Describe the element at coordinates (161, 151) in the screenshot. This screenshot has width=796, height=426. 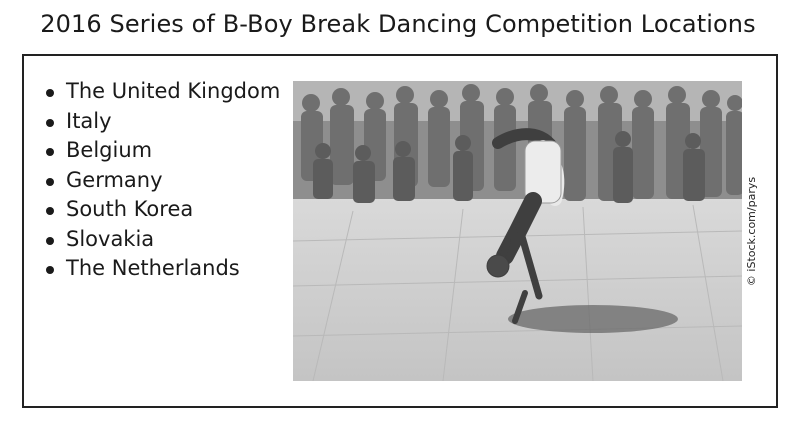
I see `list-item: Belgium` at that location.